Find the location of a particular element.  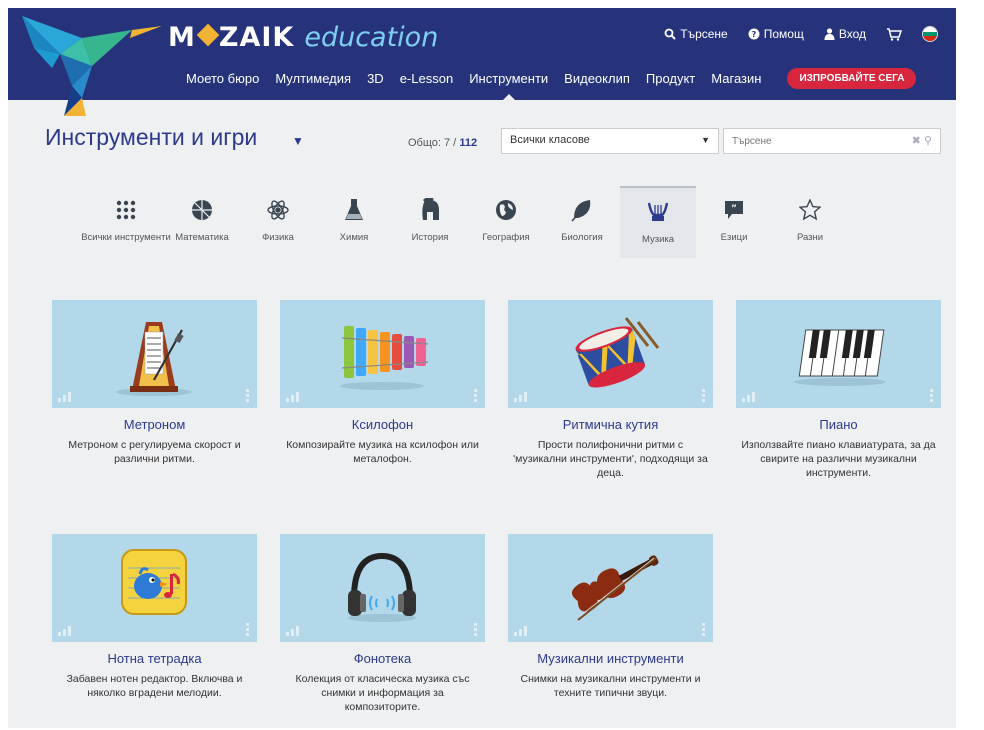

title-dropdown-caret-icon: ▼ is located at coordinates (298, 141).